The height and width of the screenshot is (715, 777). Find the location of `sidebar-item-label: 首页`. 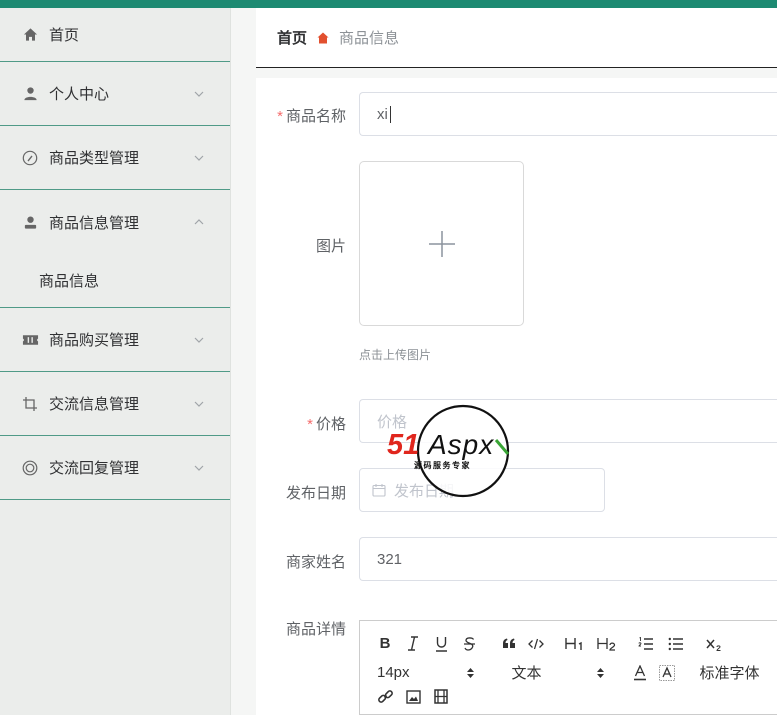

sidebar-item-label: 首页 is located at coordinates (64, 35).